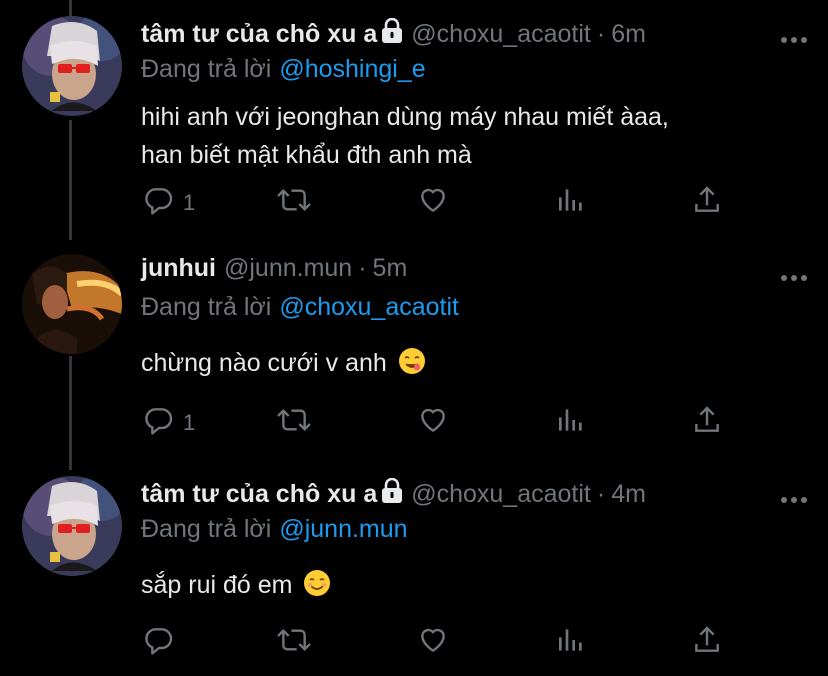 Image resolution: width=828 pixels, height=676 pixels. I want to click on display-name: junhui, so click(178, 268).